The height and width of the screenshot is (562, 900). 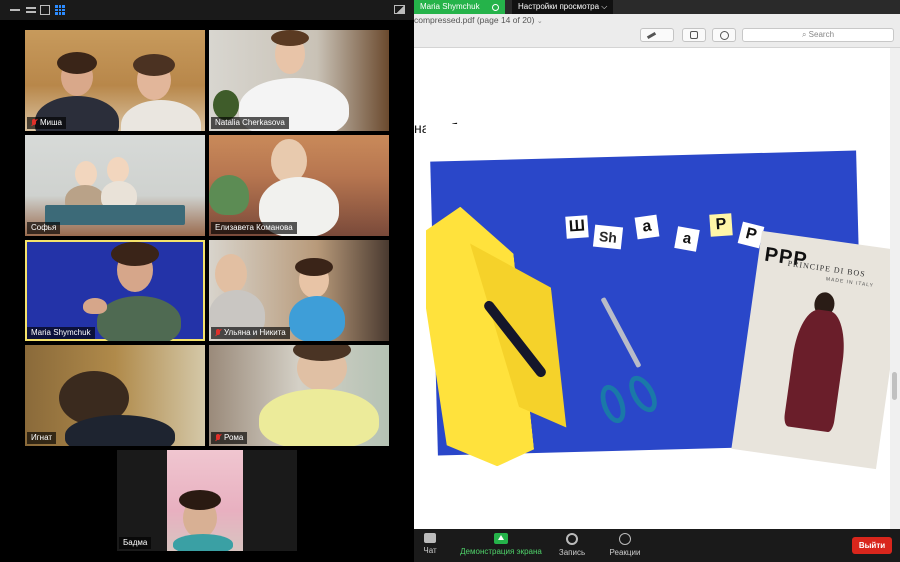 I want to click on record-button: Запись, so click(x=572, y=547).